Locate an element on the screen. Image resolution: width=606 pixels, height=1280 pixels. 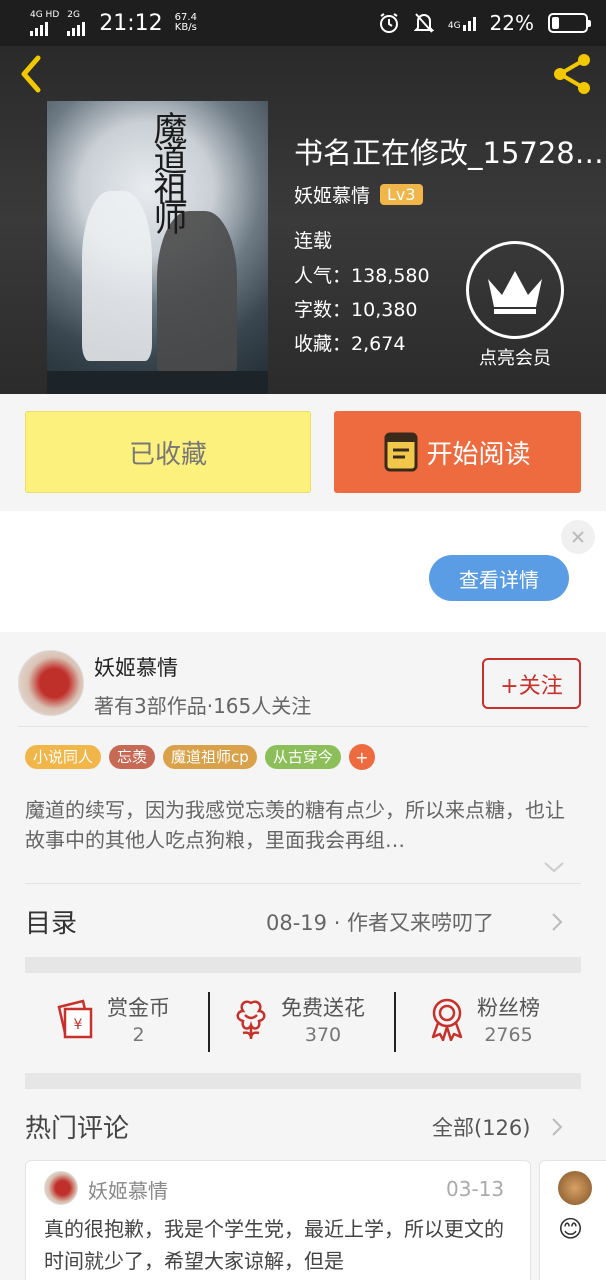
back-arrow-icon is located at coordinates (32, 74).